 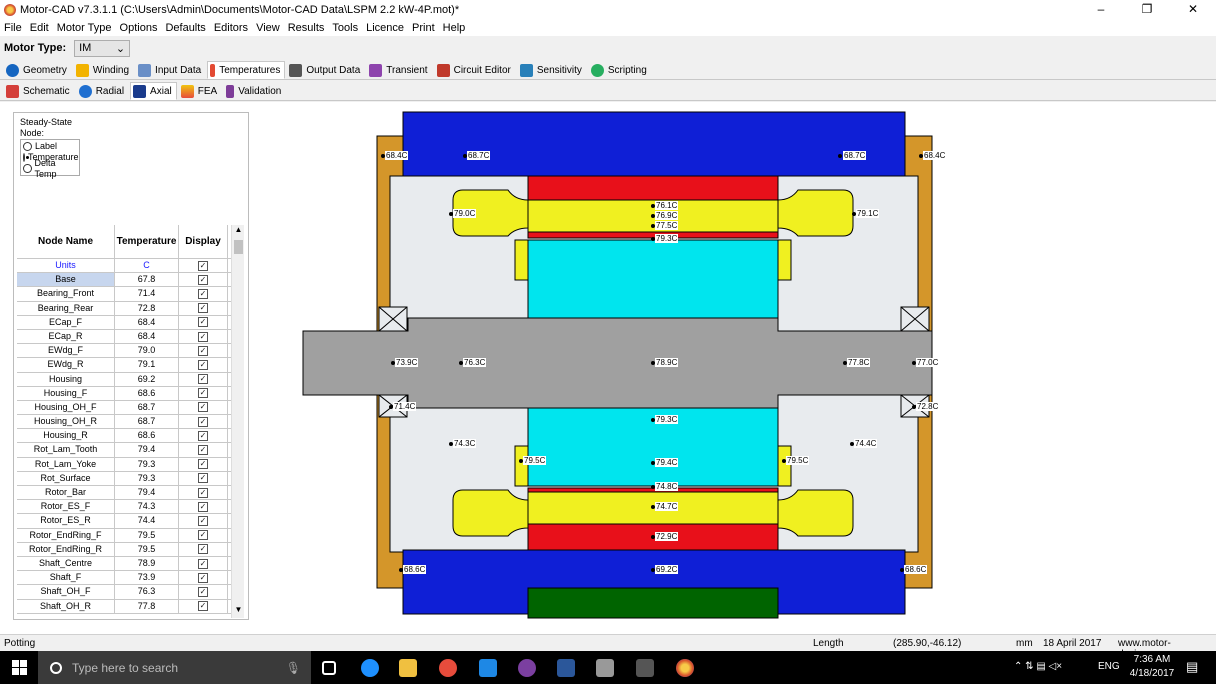 I want to click on end-ring-front-bottom, so click(x=521, y=466).